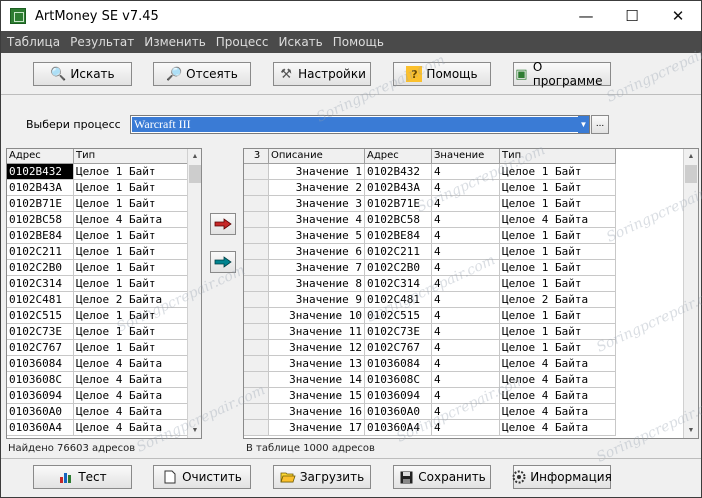  I want to click on address-table-scrollbar: ▲ ▼, so click(690, 293).